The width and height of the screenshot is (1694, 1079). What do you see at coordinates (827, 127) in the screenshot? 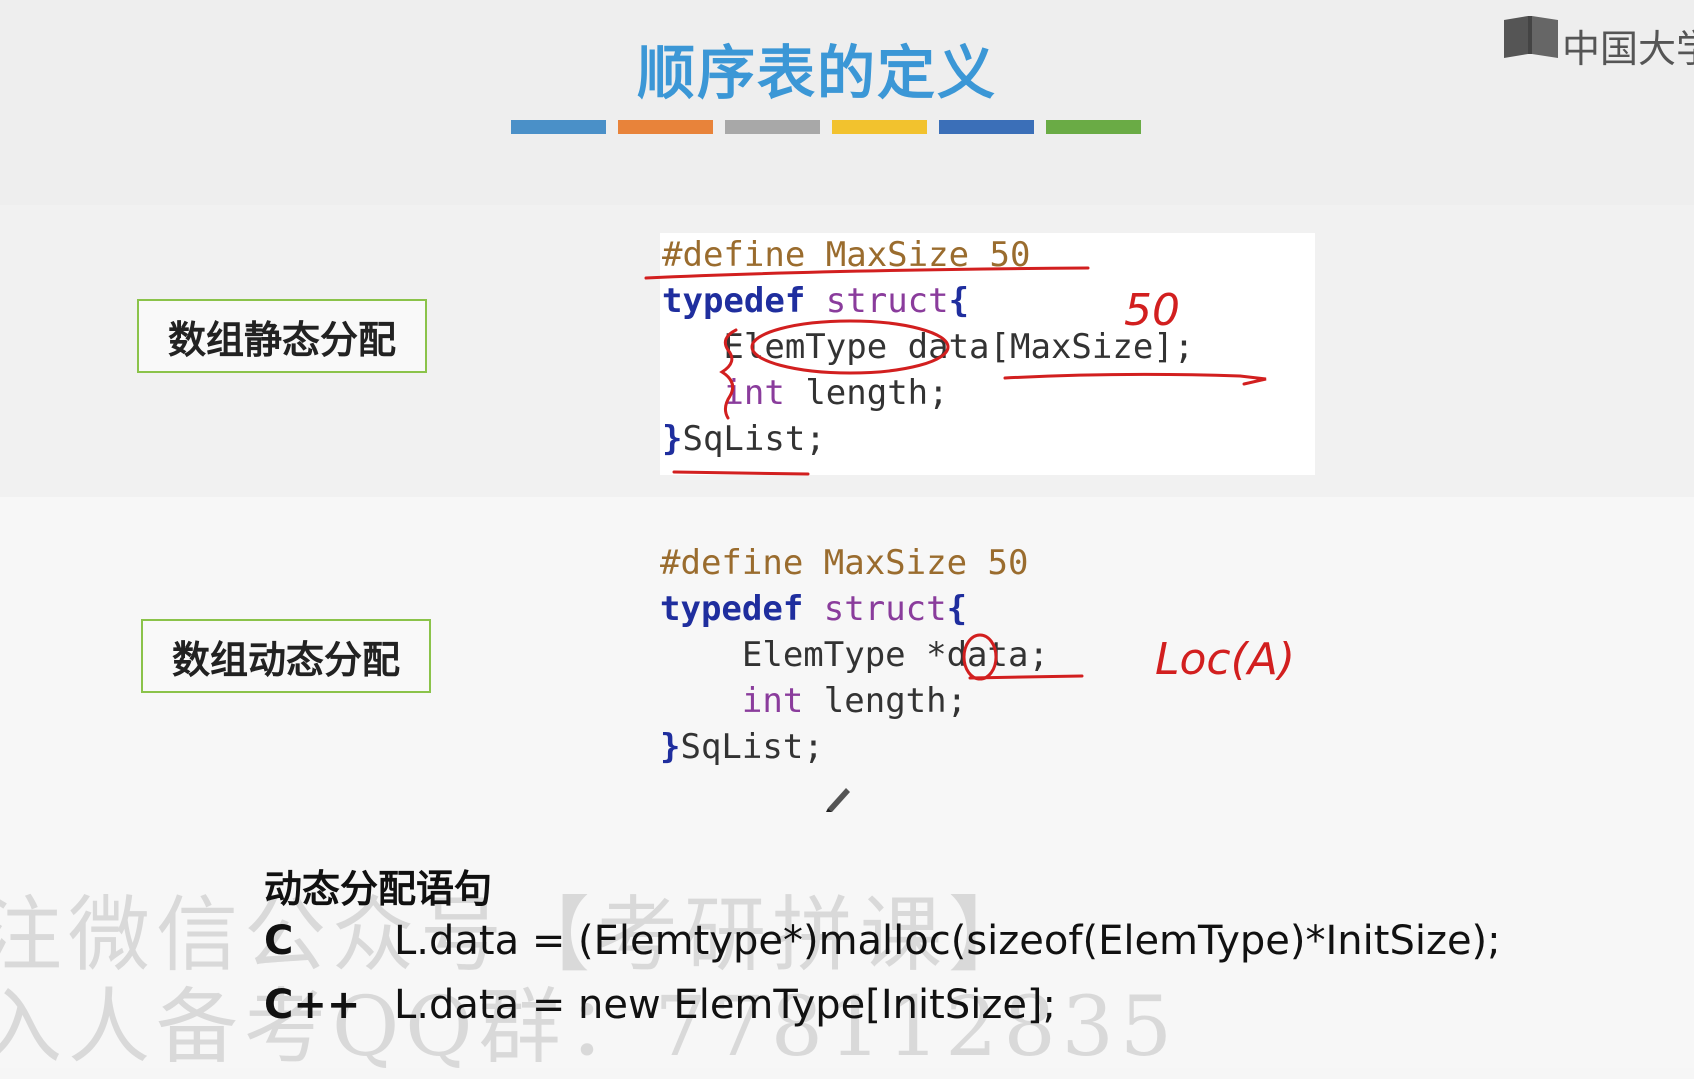
I see `title-color-strip` at bounding box center [827, 127].